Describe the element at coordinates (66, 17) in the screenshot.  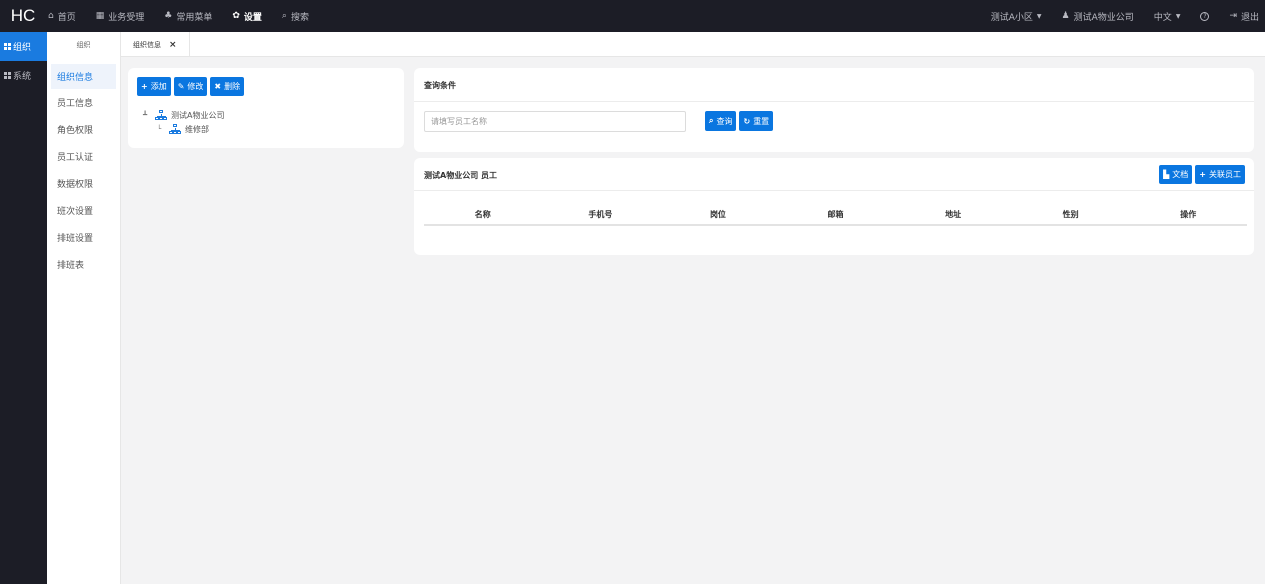
I see `nav-home-label: 首页` at that location.